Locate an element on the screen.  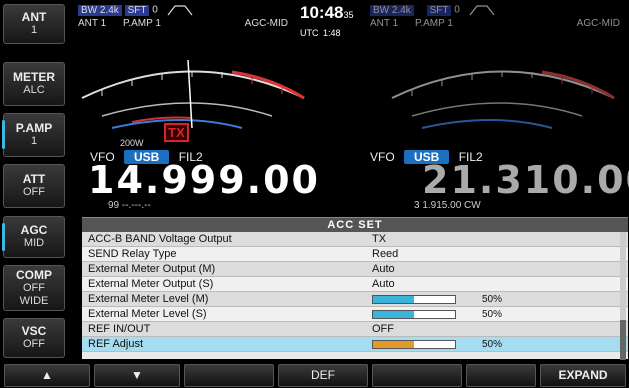
sub-vfo-label: VFO is located at coordinates (382, 157).